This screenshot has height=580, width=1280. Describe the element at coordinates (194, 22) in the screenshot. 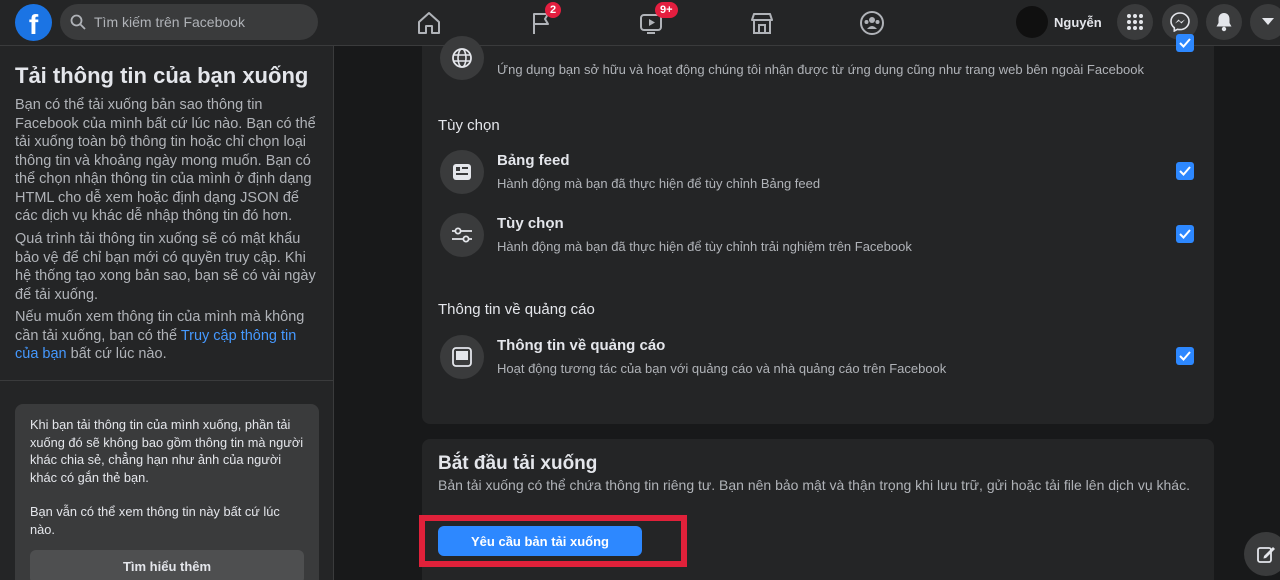

I see `search-input` at that location.